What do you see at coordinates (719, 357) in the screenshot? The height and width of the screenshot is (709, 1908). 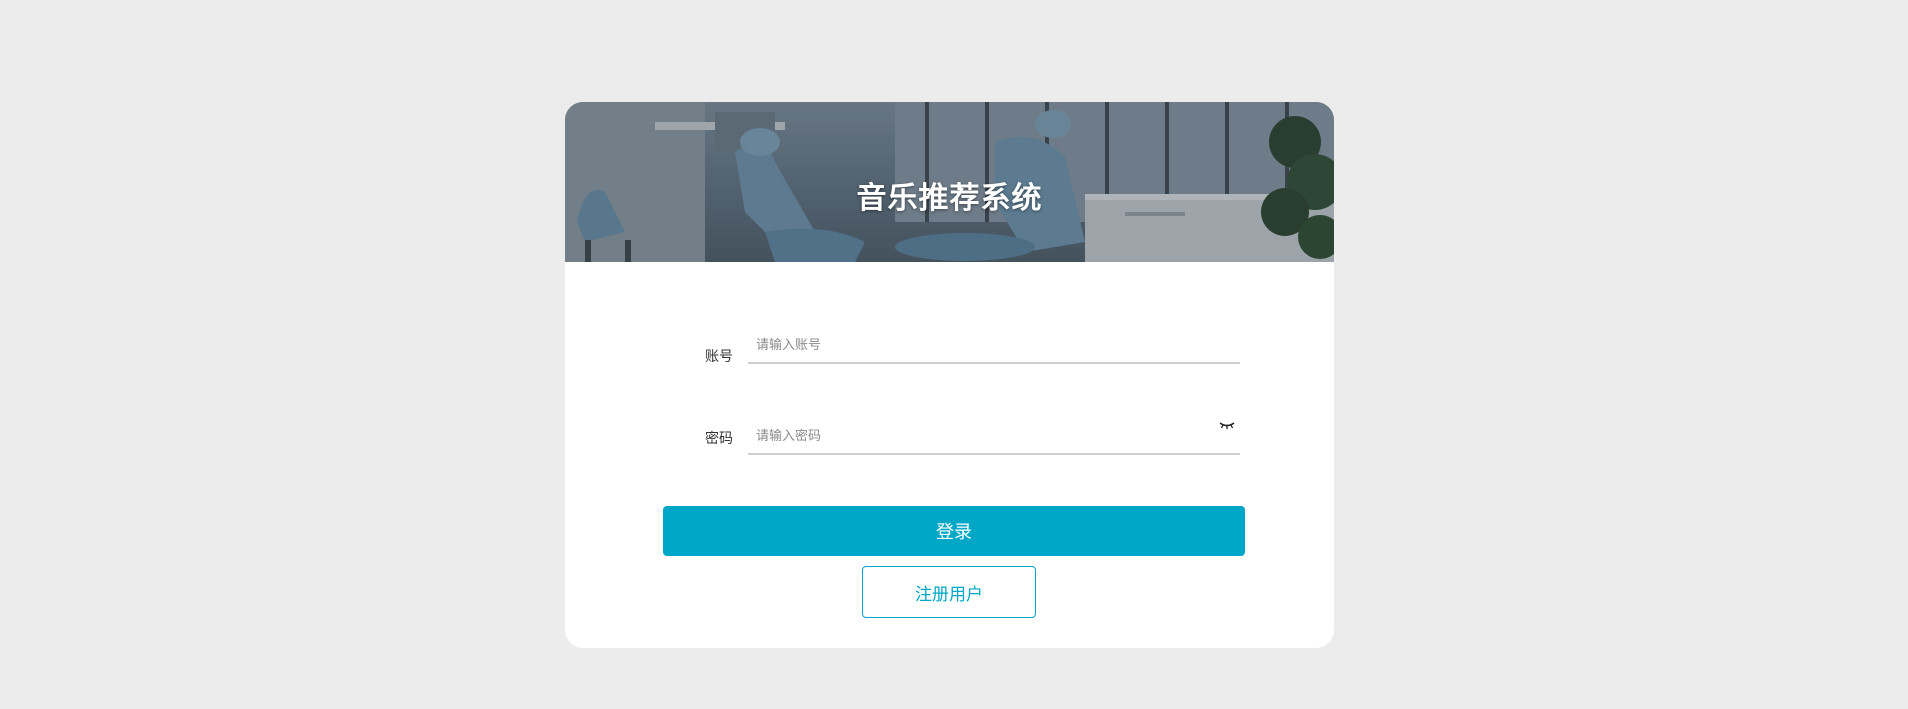 I see `account-label: 账号` at bounding box center [719, 357].